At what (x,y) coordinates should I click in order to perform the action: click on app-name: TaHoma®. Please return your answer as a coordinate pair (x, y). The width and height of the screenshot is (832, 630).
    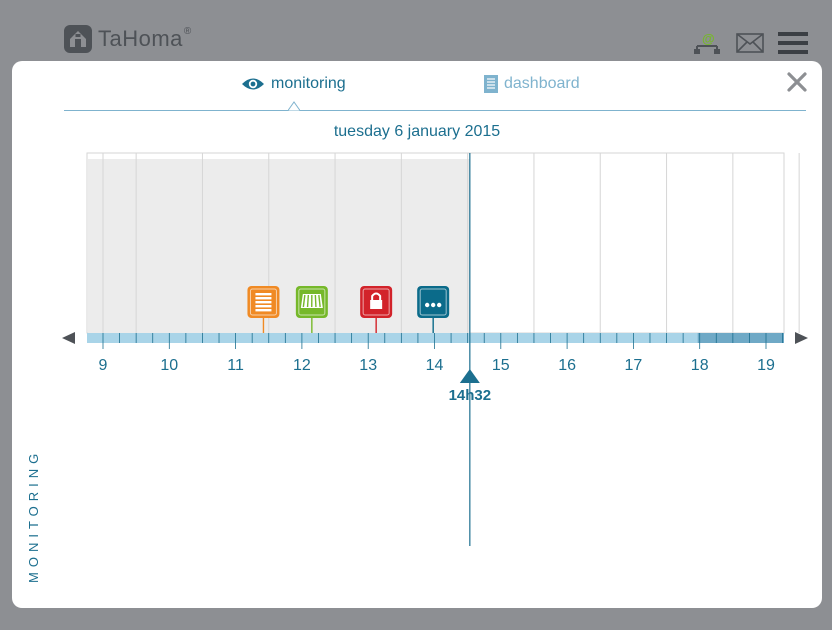
    Looking at the image, I should click on (145, 38).